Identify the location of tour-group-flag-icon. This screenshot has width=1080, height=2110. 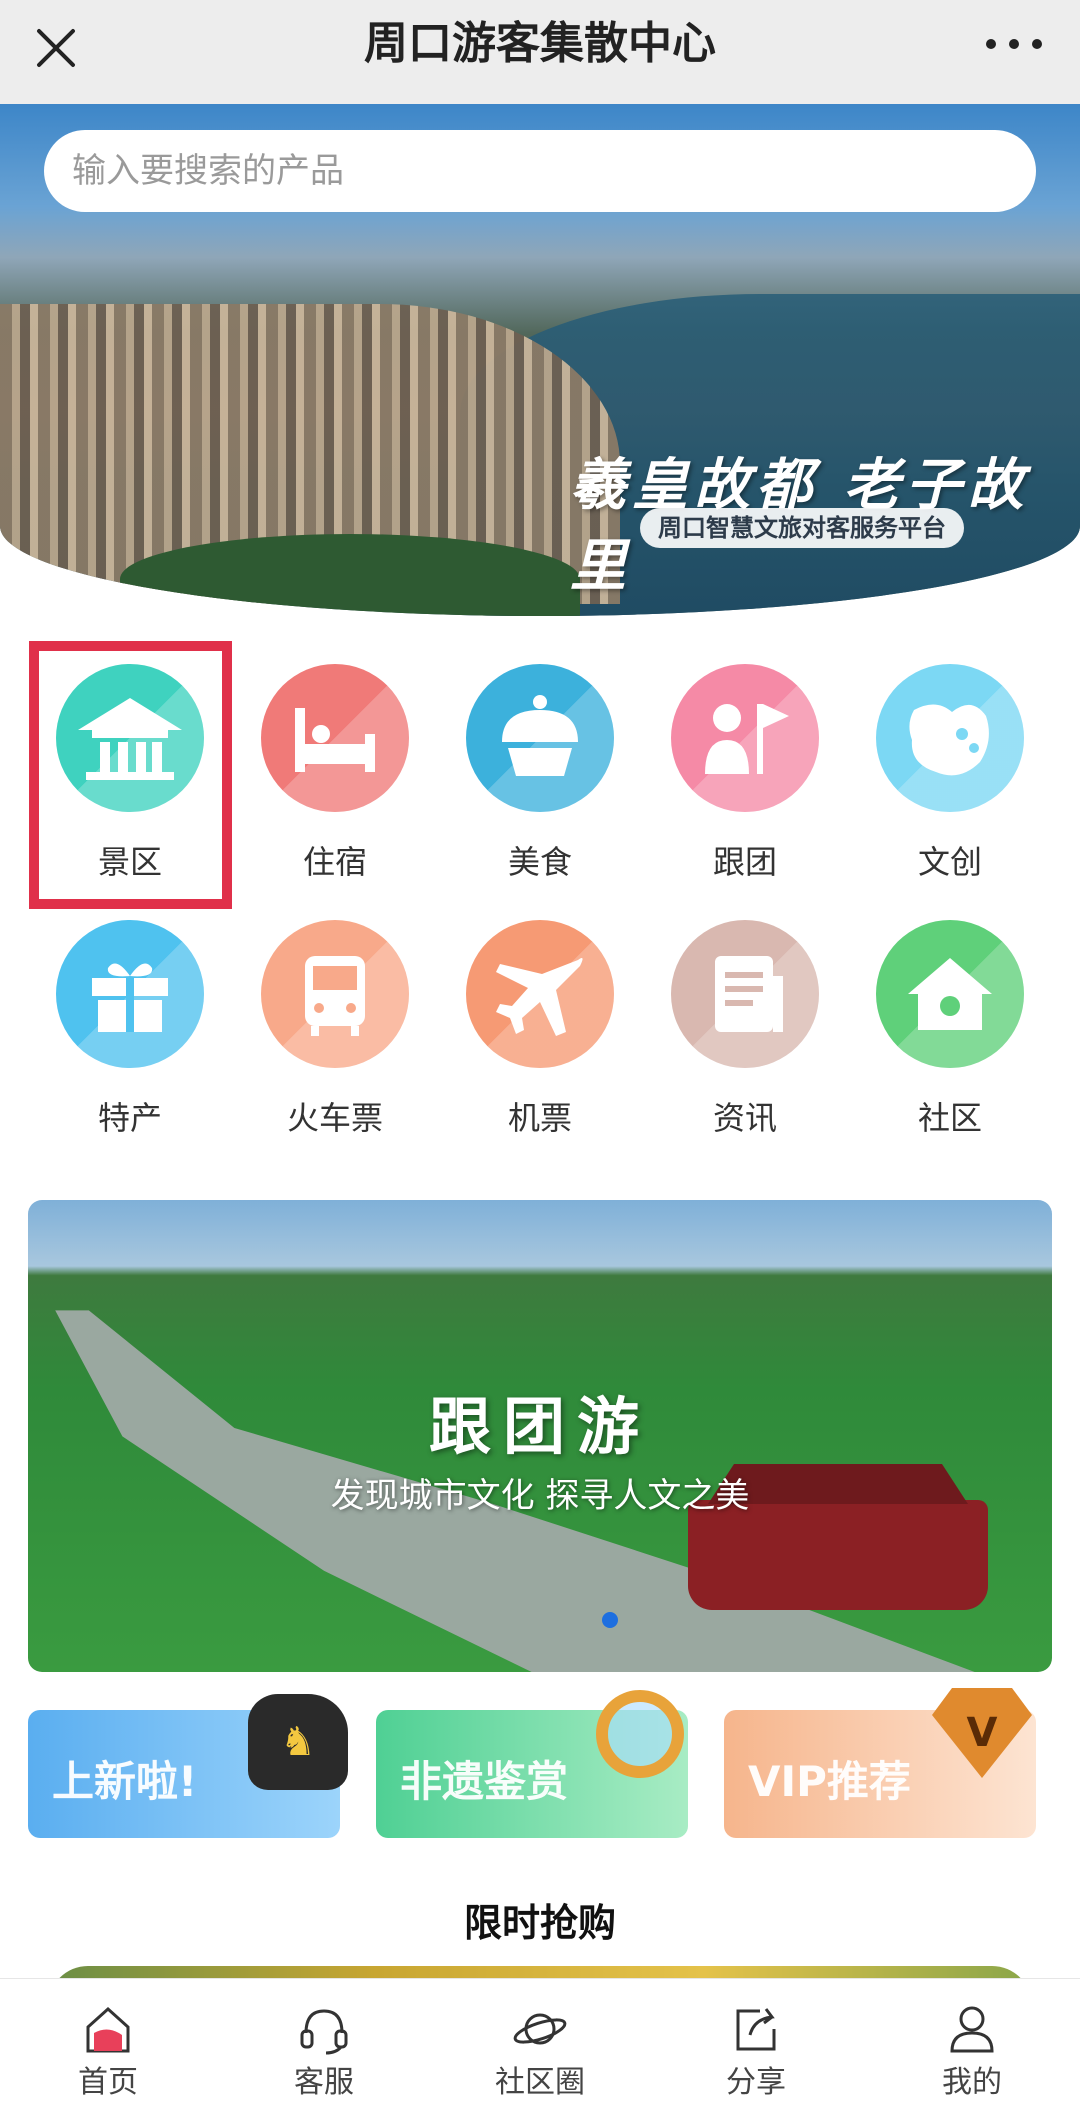
(745, 738).